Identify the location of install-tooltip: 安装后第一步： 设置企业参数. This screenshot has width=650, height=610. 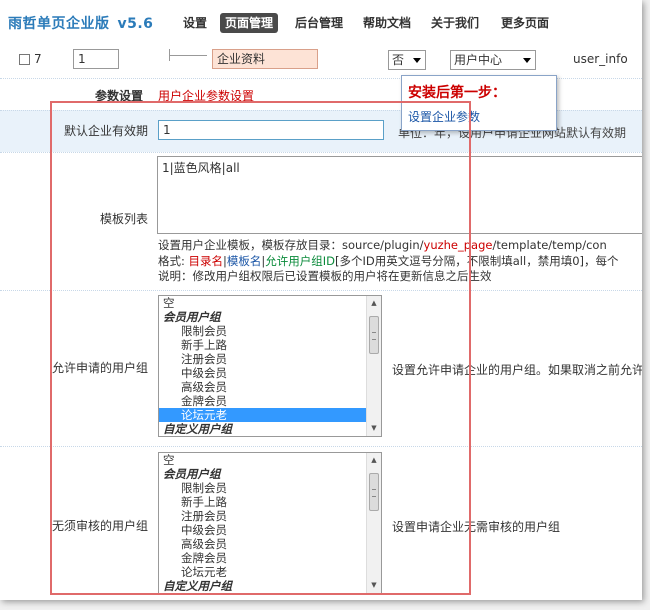
(479, 103).